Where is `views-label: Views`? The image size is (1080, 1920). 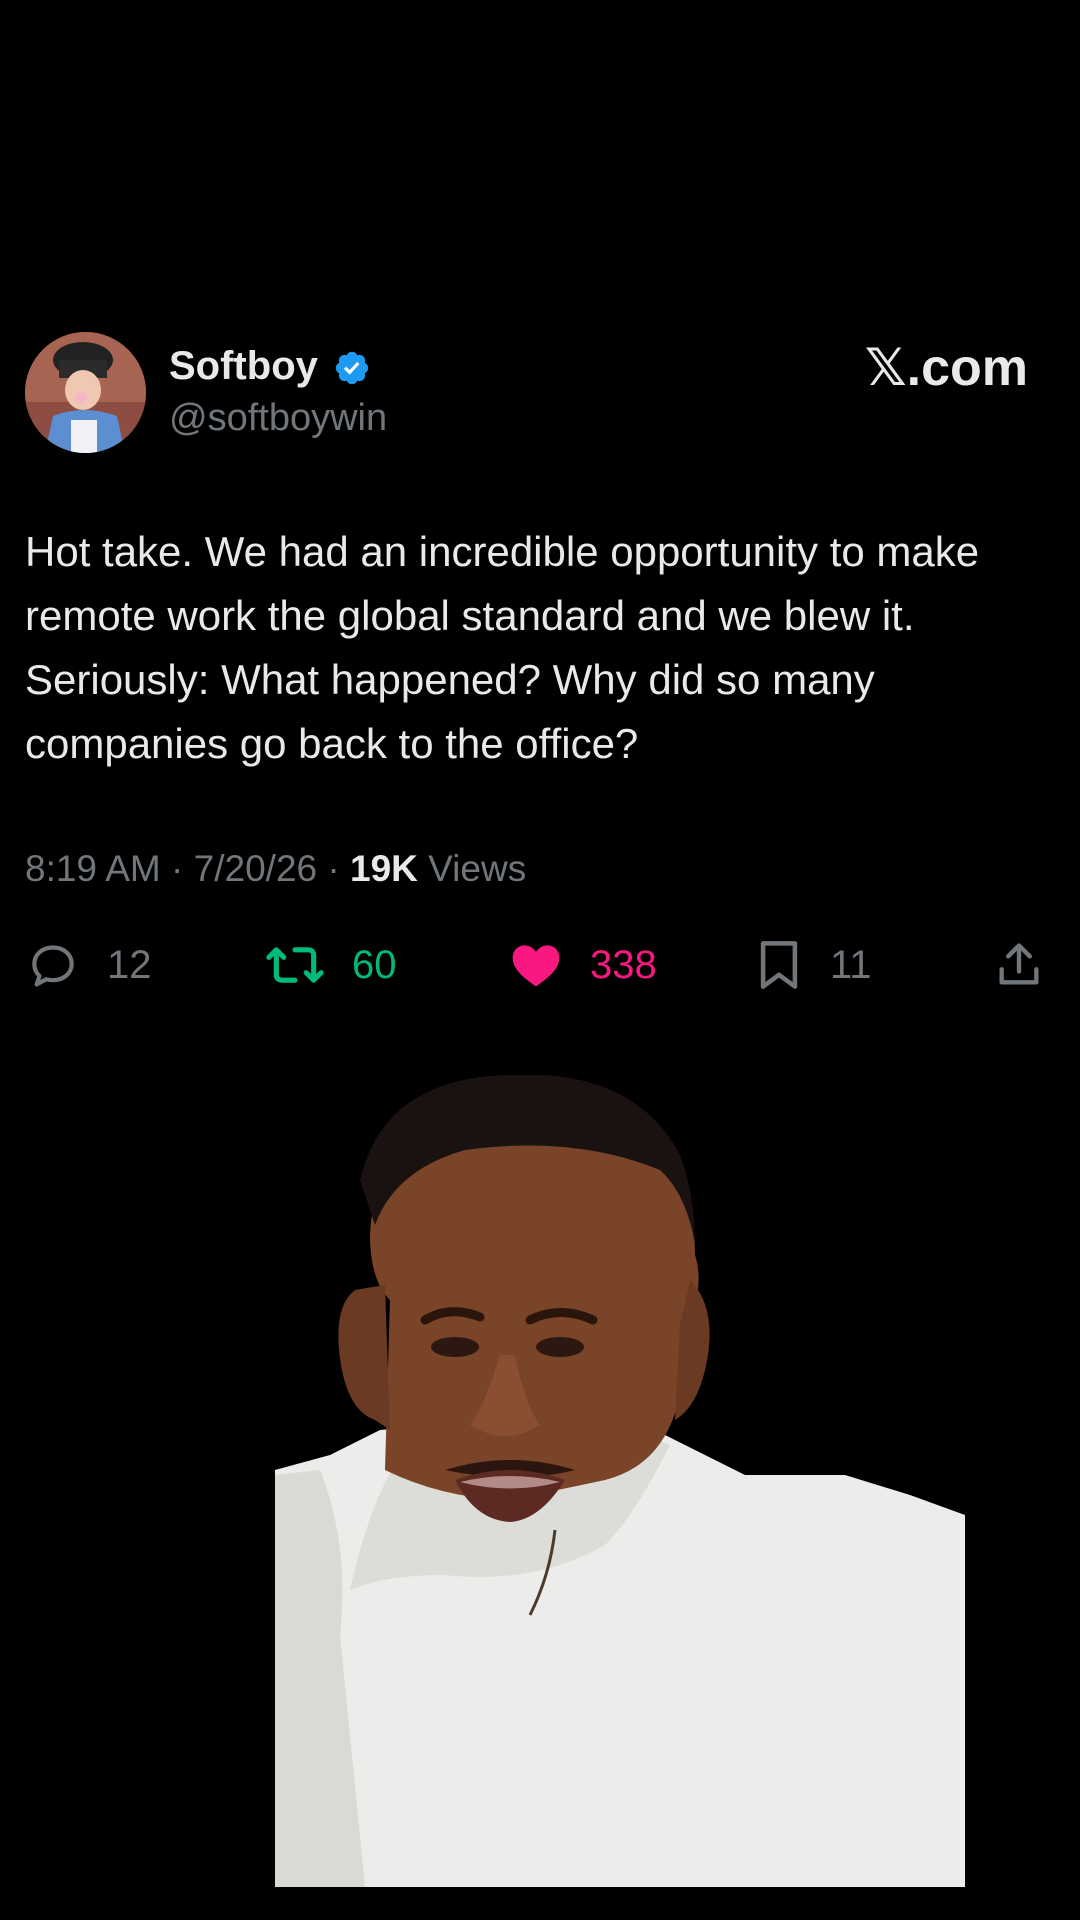
views-label: Views is located at coordinates (477, 868).